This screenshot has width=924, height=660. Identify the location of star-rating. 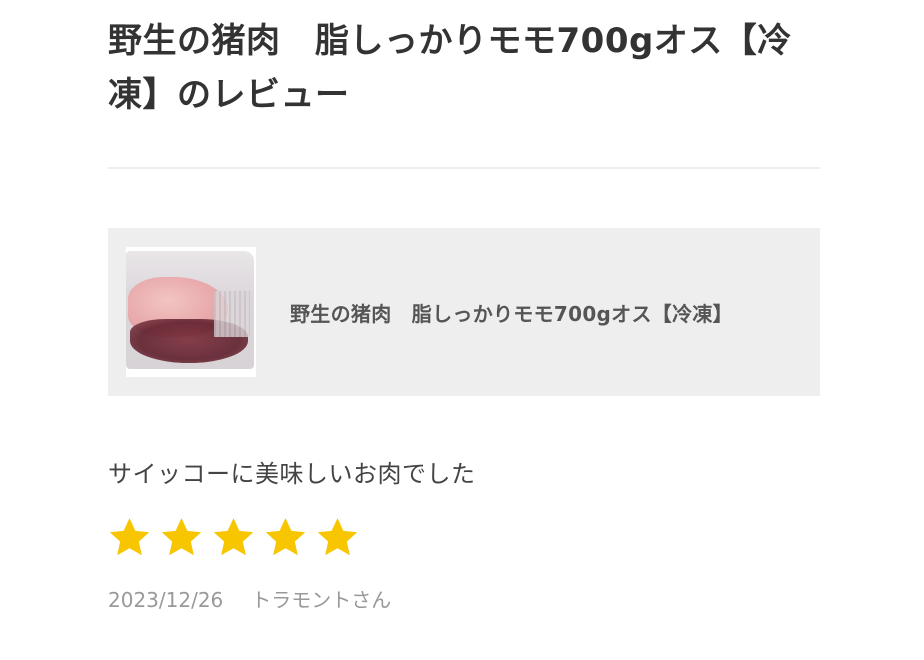
(233, 537).